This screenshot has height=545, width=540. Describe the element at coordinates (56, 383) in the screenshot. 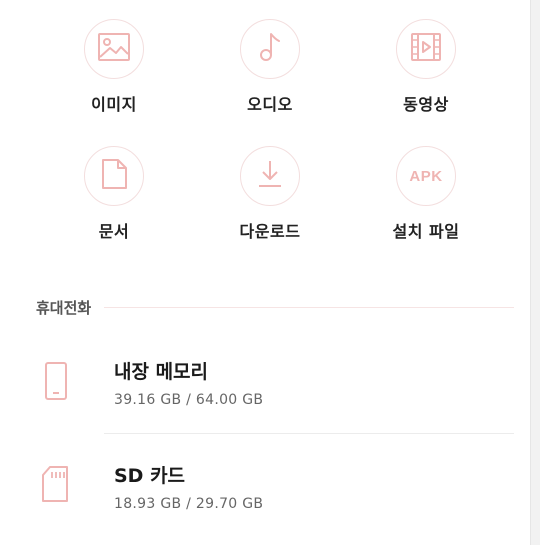

I see `phone-storage-icon` at that location.